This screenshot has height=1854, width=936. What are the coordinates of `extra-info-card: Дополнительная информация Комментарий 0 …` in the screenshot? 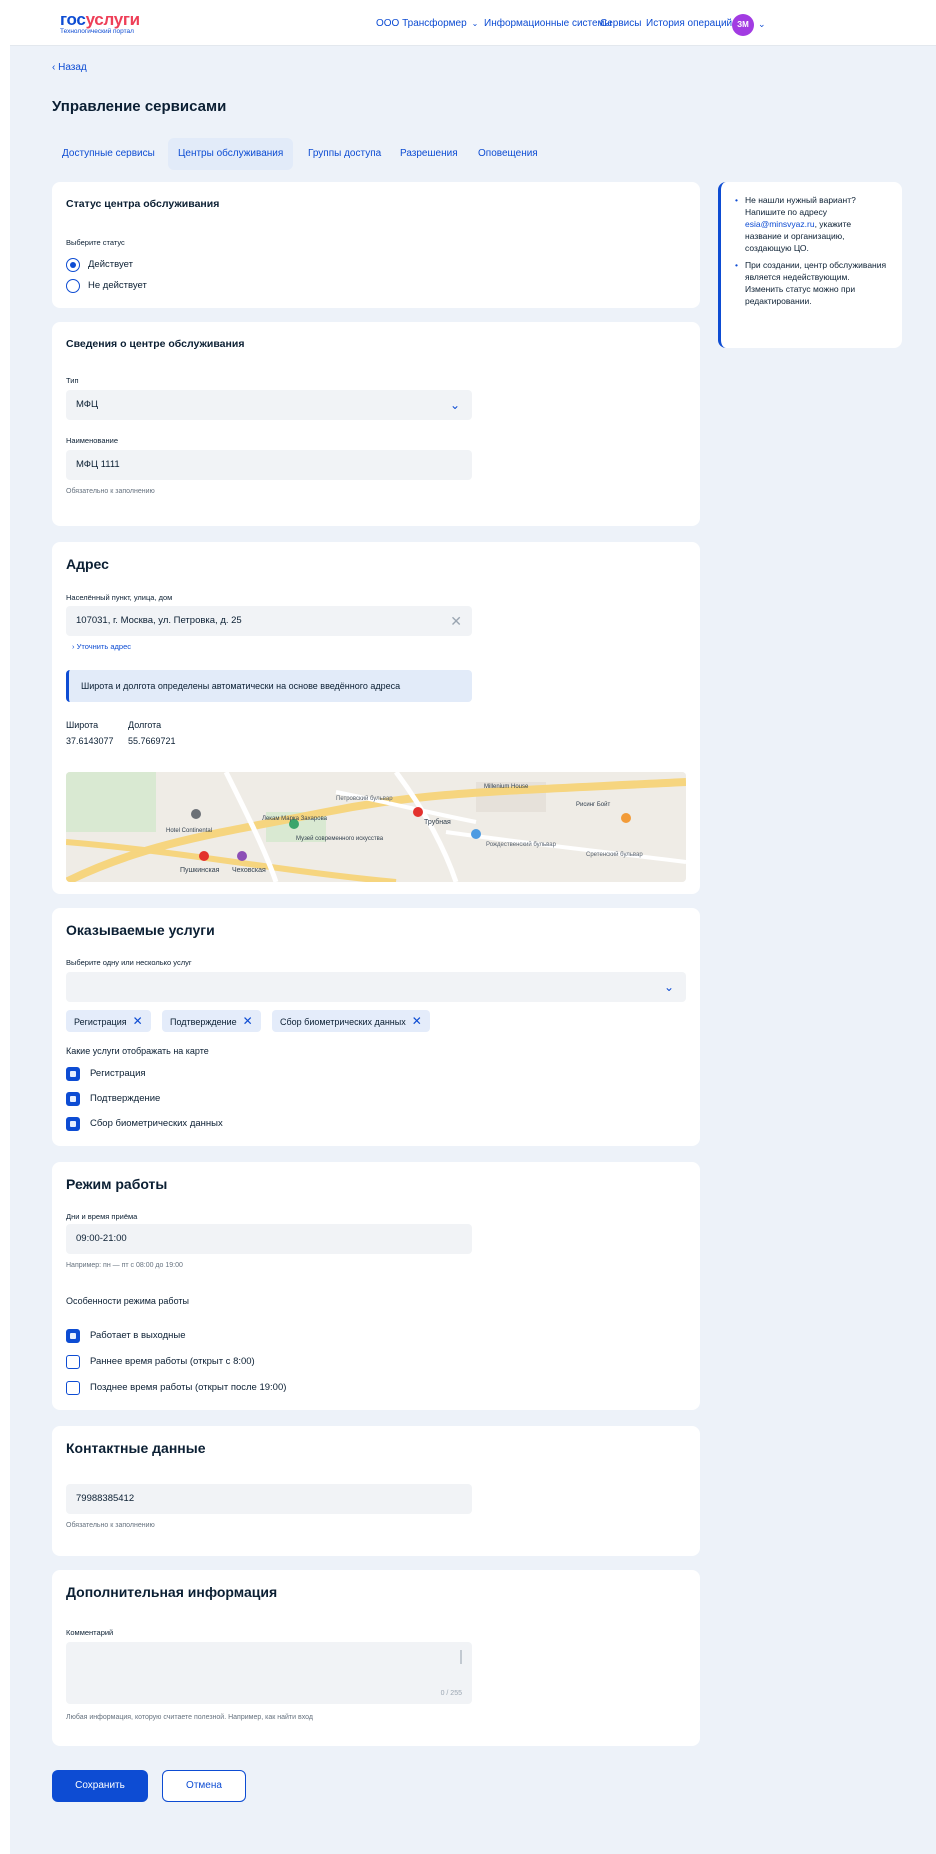 It's located at (376, 1658).